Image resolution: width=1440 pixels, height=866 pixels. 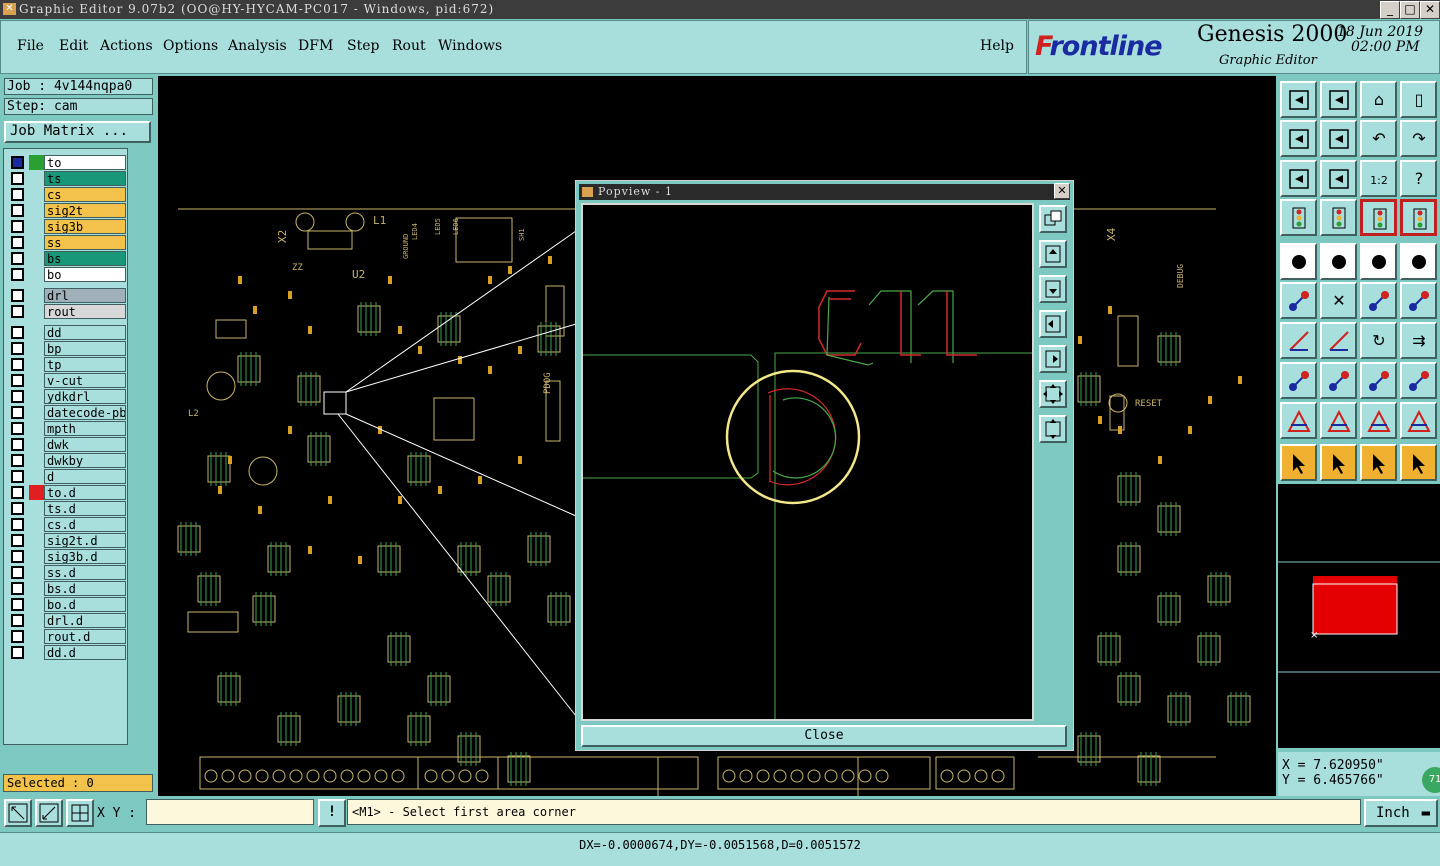 I want to click on layer-row: ts, so click(x=67, y=178).